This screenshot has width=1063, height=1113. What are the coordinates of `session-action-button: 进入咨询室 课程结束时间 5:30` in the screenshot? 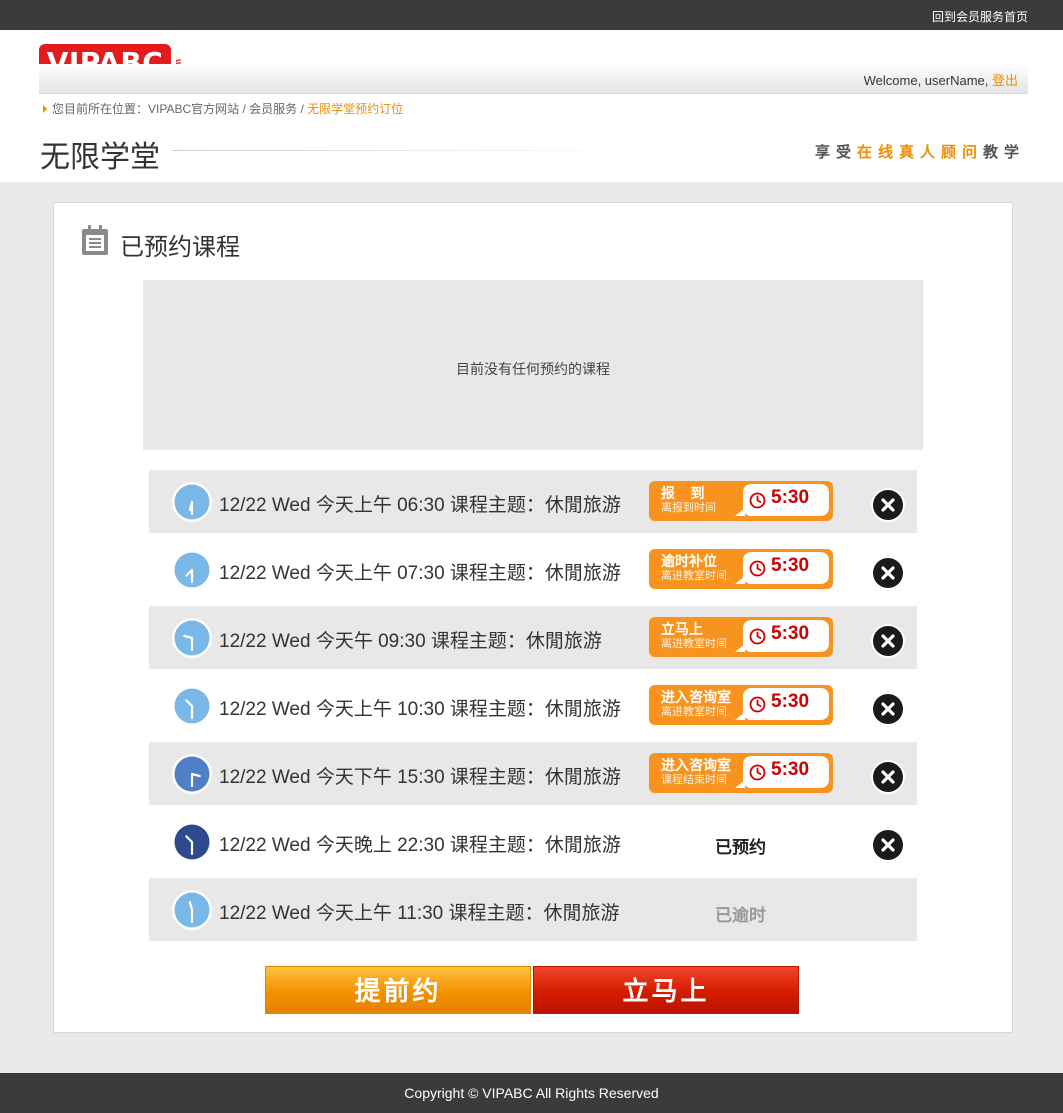 It's located at (741, 773).